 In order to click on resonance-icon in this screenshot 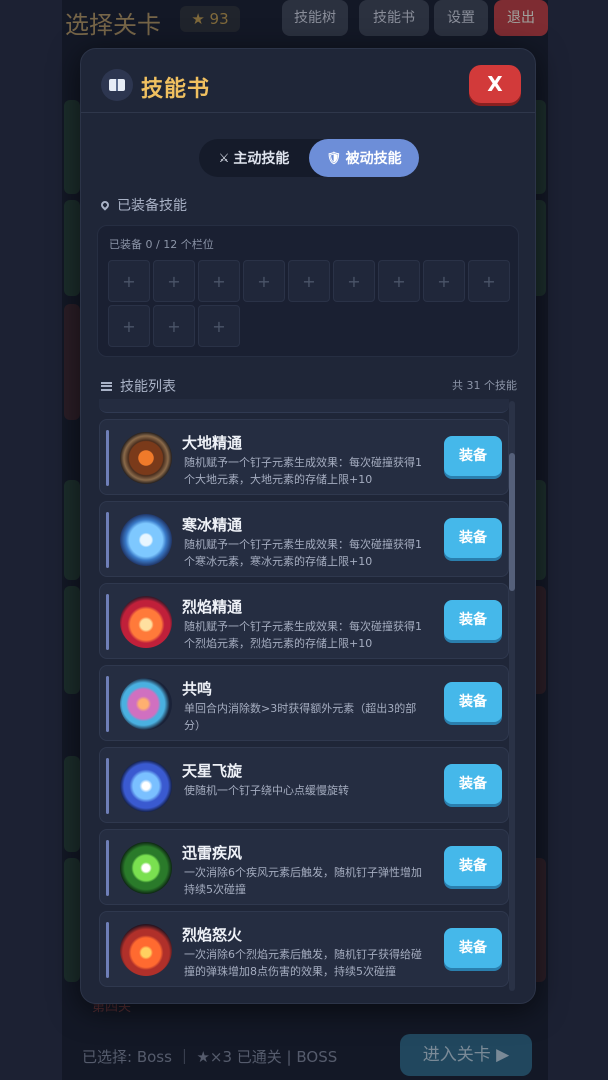, I will do `click(146, 704)`.